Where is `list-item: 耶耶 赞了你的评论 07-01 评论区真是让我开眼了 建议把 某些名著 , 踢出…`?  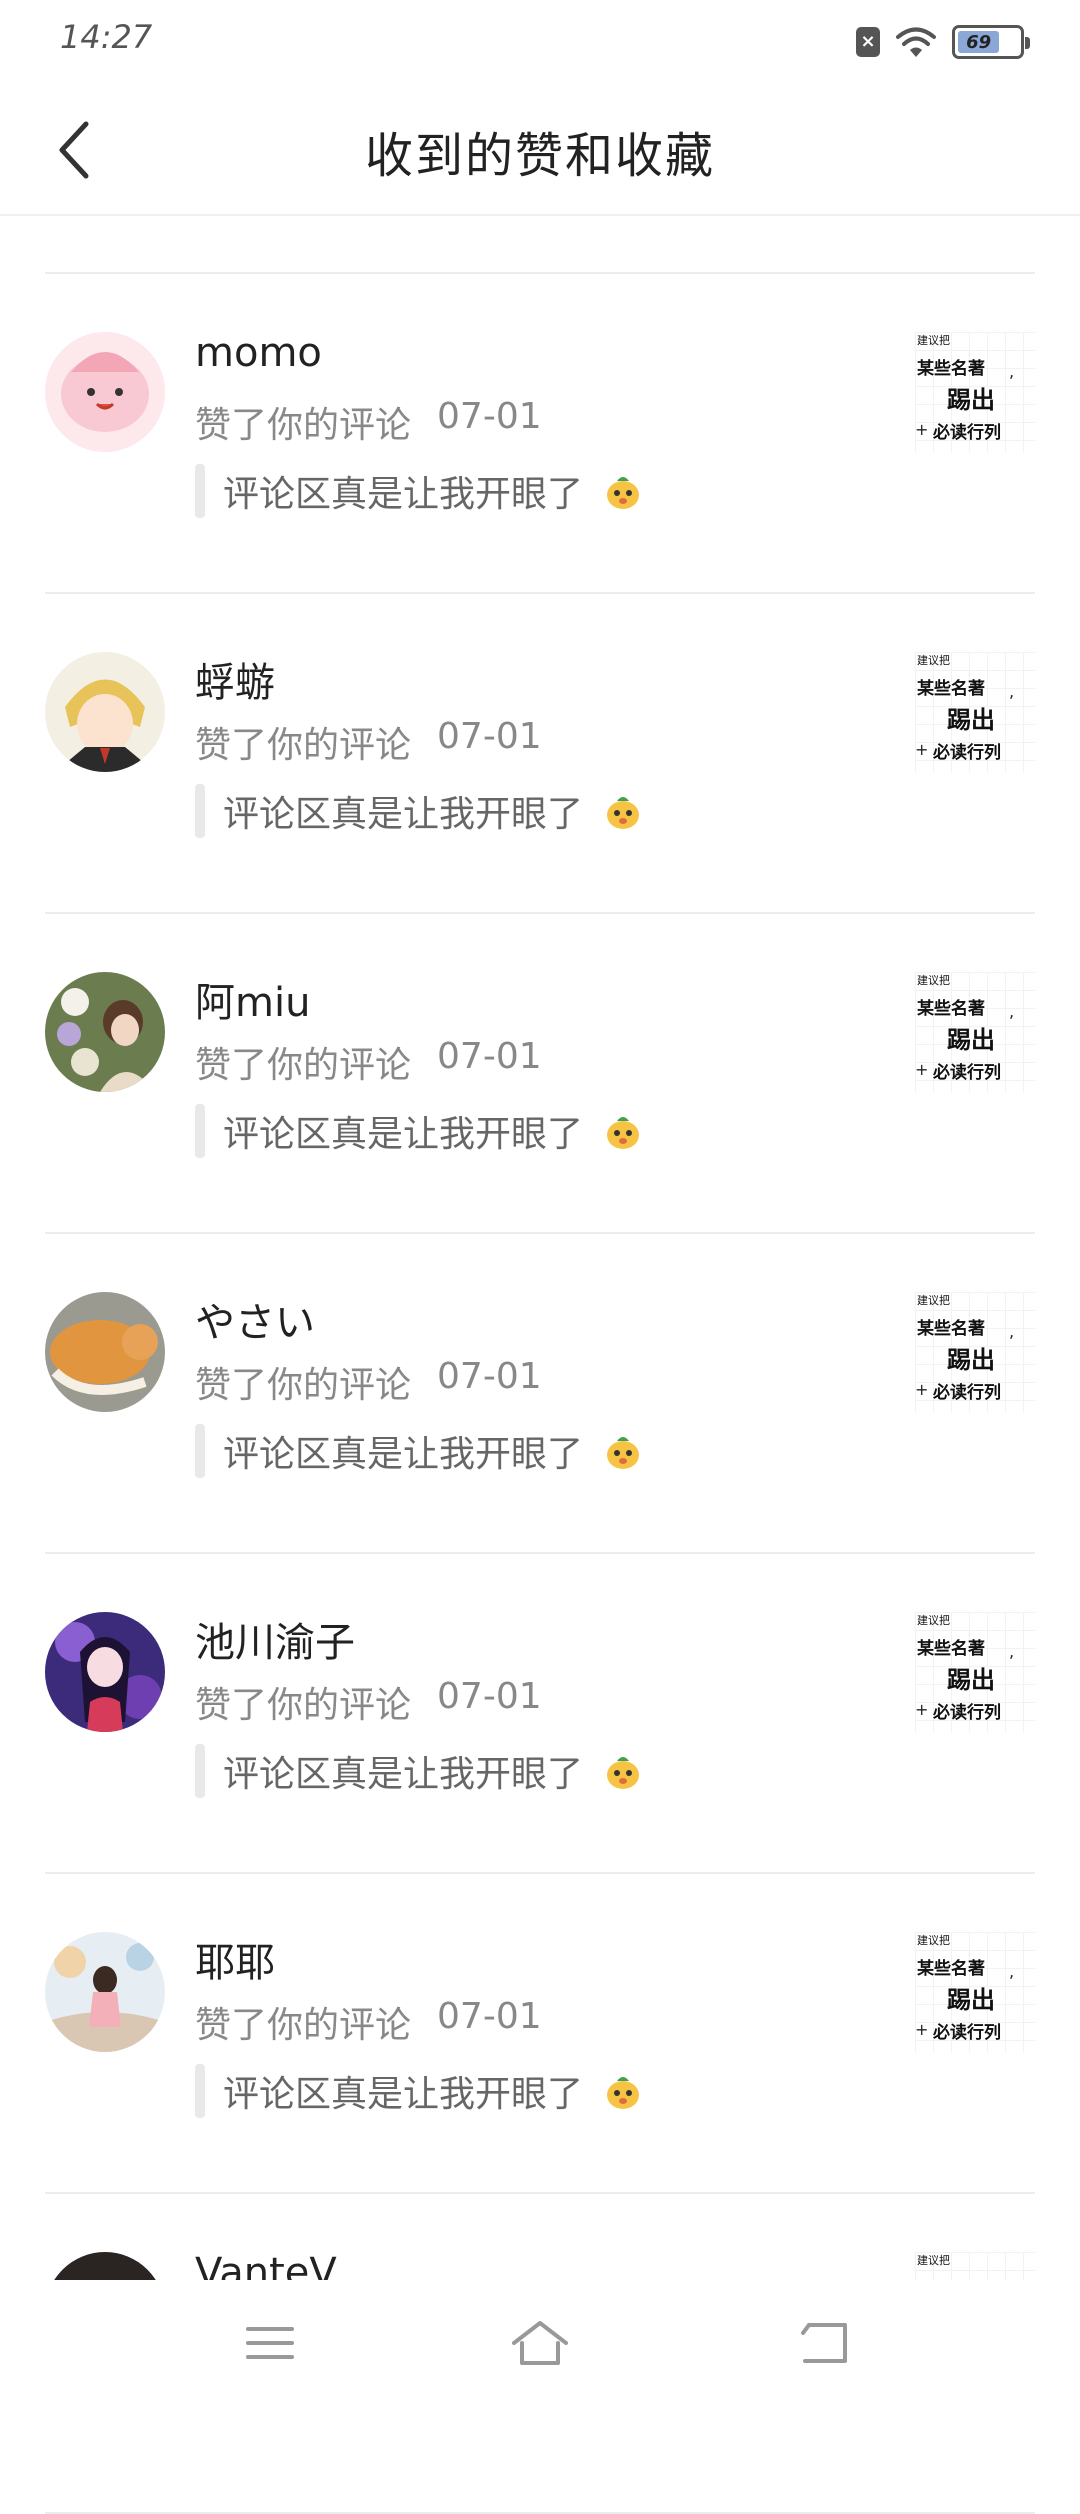 list-item: 耶耶 赞了你的评论 07-01 评论区真是让我开眼了 建议把 某些名著 , 踢出… is located at coordinates (540, 2034).